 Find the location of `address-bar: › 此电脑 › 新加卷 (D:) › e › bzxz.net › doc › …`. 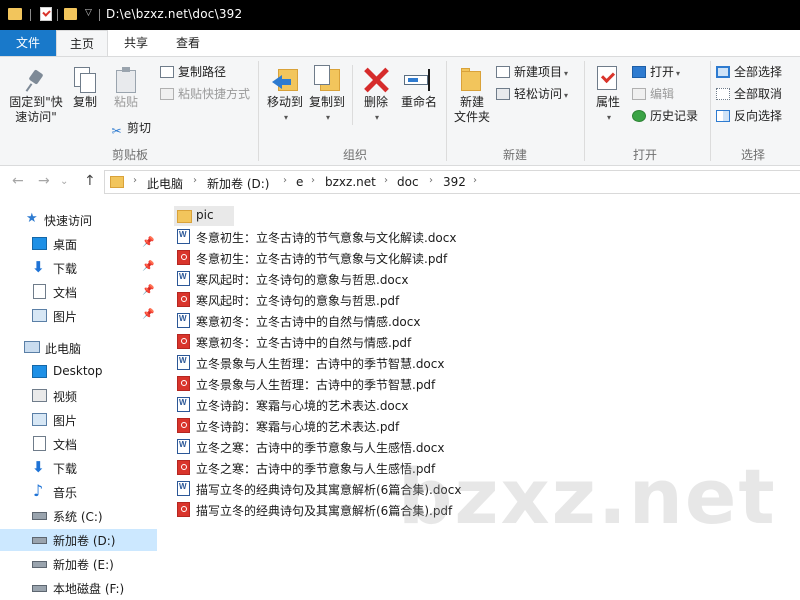

address-bar: › 此电脑 › 新加卷 (D:) › e › bzxz.net › doc › … is located at coordinates (452, 182).